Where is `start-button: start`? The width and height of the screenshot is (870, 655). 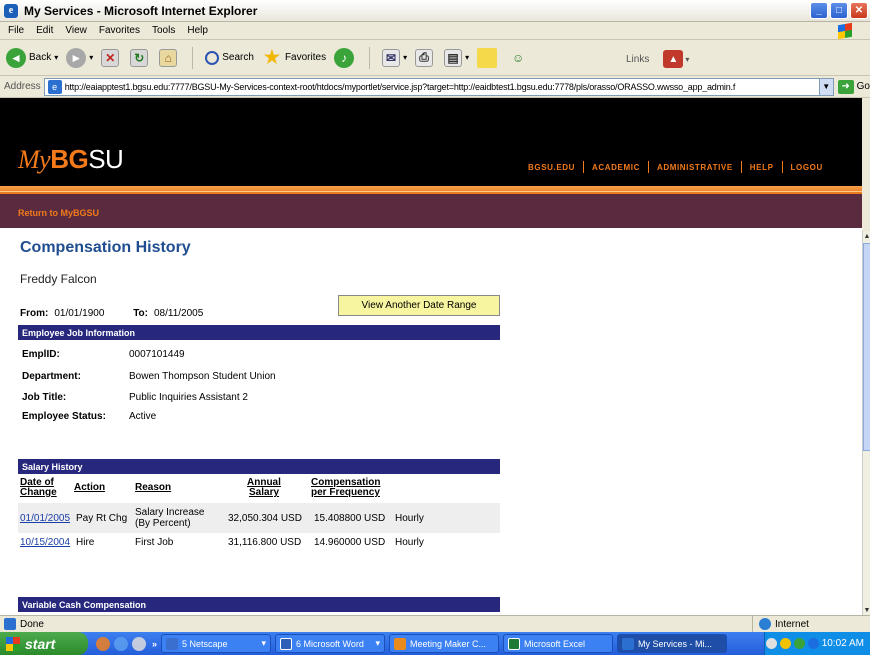
start-button: start is located at coordinates (44, 643).